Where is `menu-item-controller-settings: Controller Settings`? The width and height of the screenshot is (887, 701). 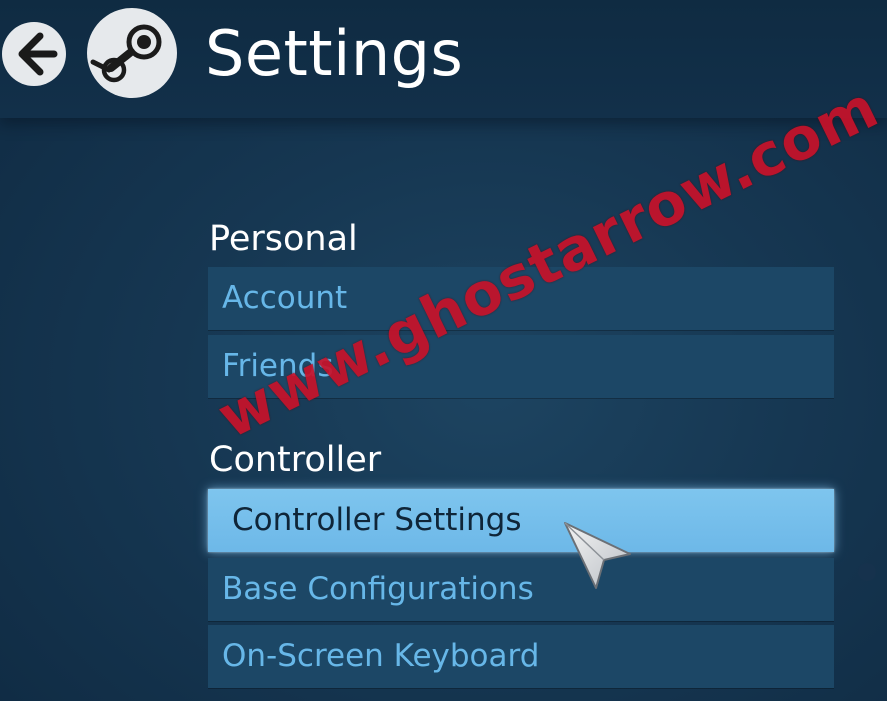
menu-item-controller-settings: Controller Settings is located at coordinates (521, 520).